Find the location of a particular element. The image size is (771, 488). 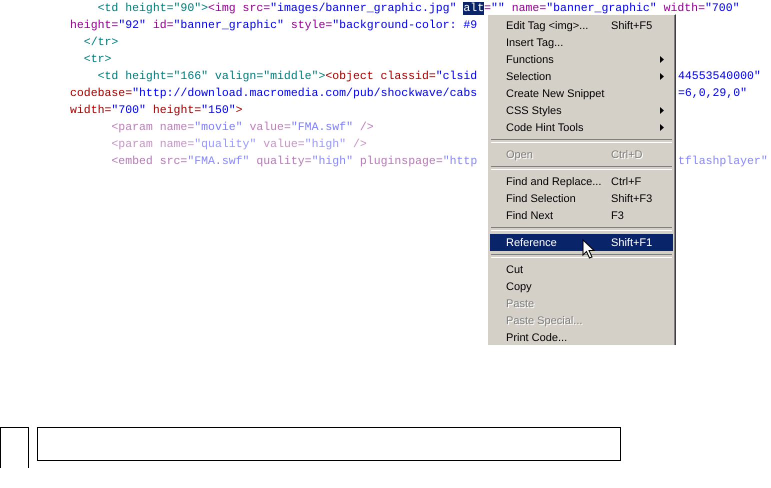

menu-item: Copy is located at coordinates (581, 286).